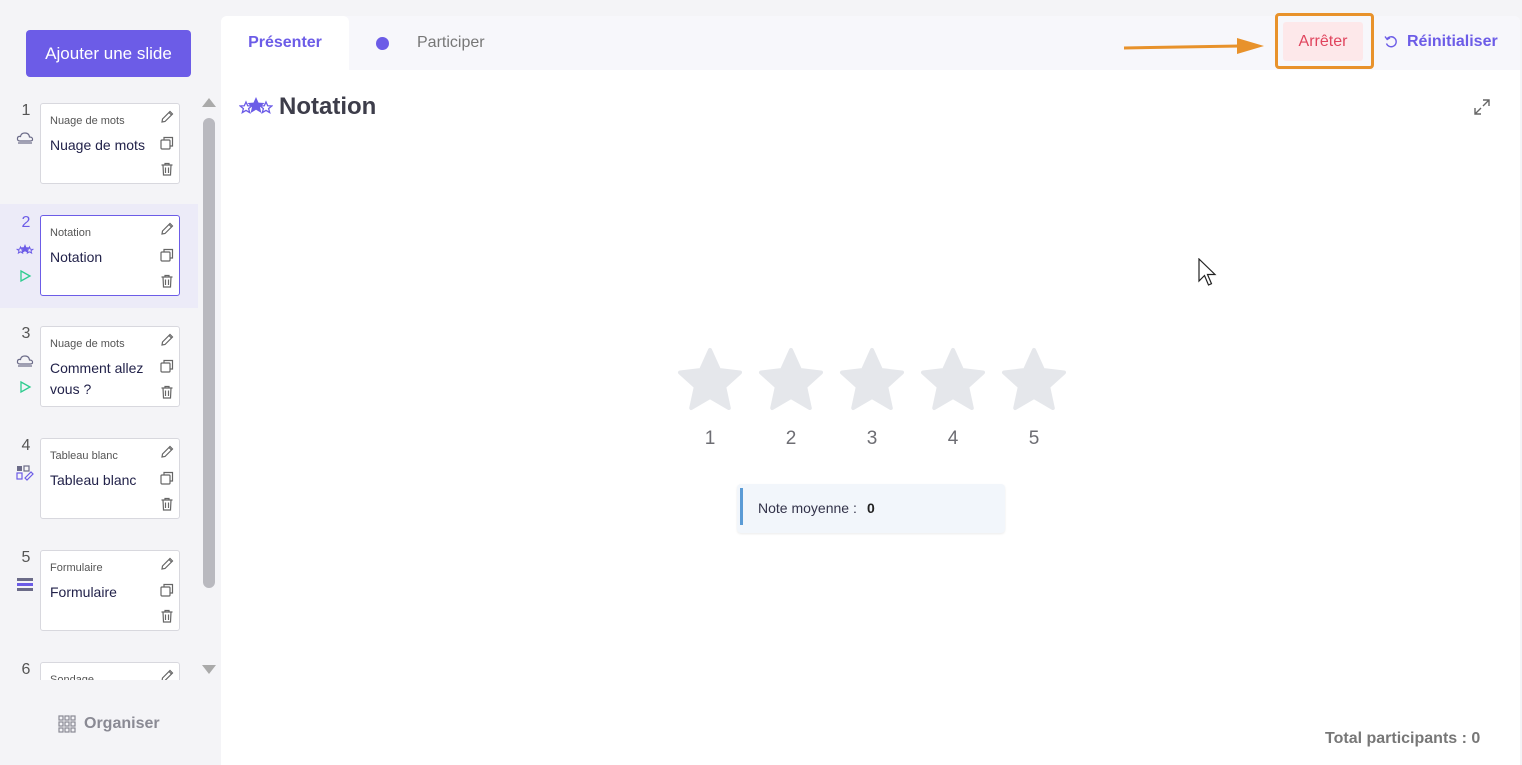 The image size is (1522, 765). What do you see at coordinates (67, 724) in the screenshot?
I see `grid-icon` at bounding box center [67, 724].